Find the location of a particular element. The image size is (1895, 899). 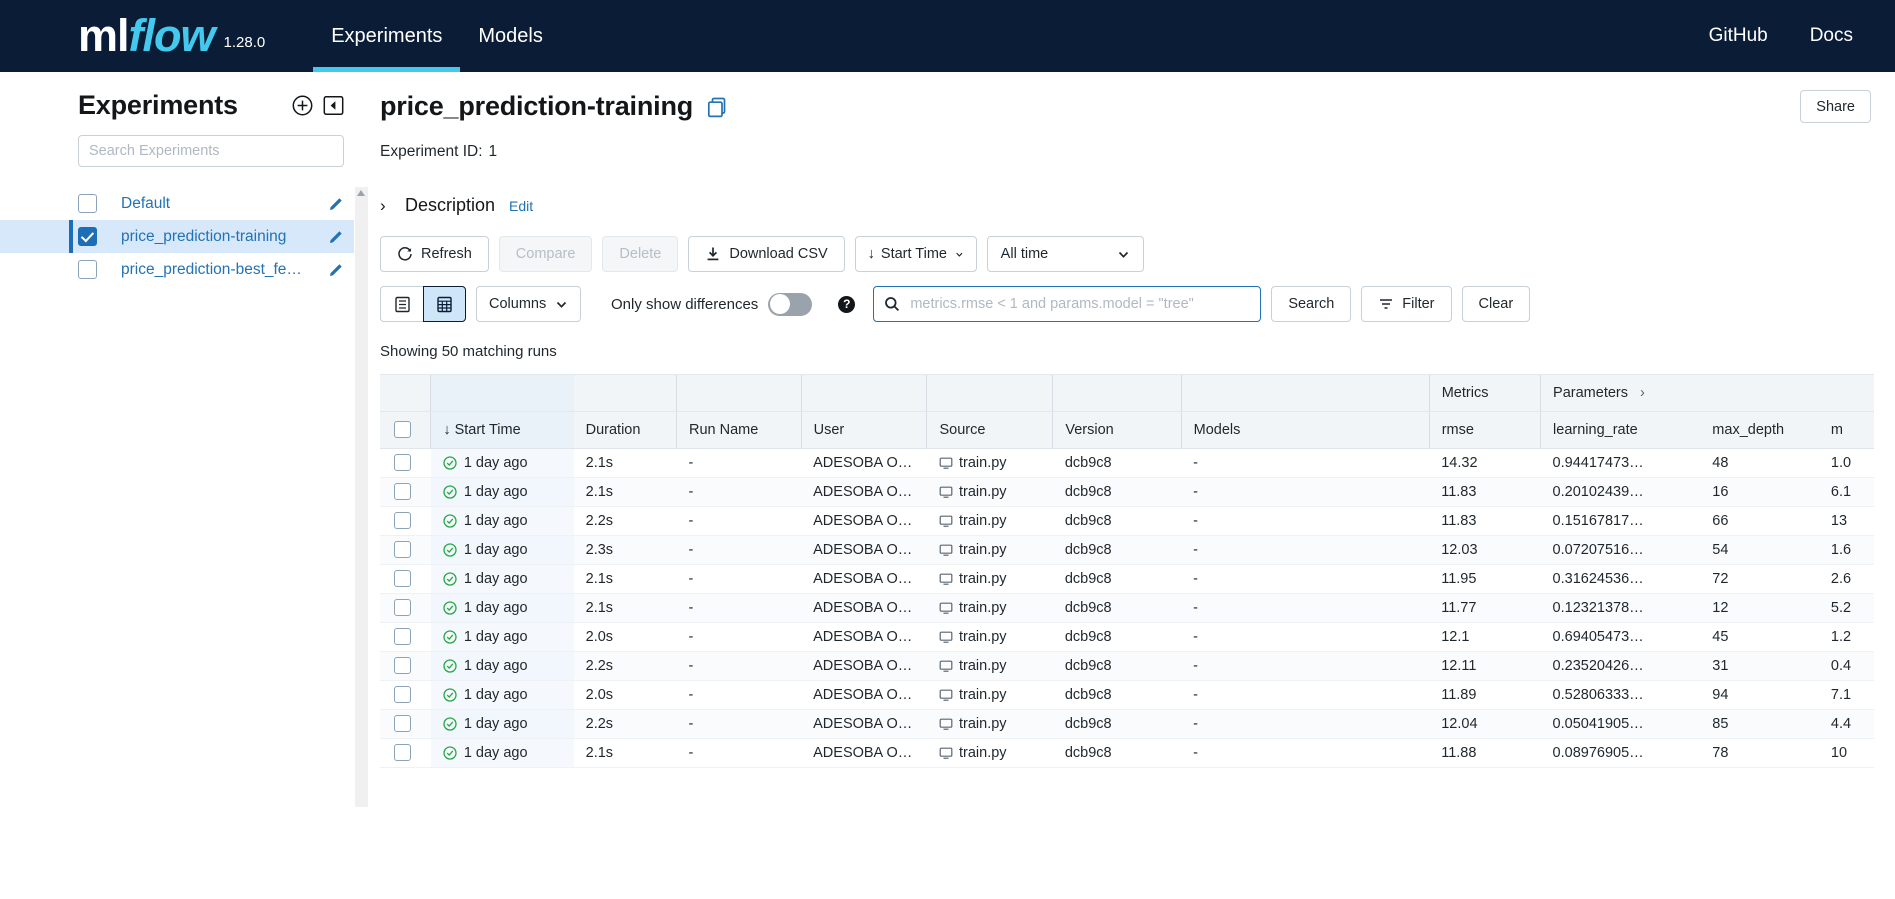

nav-link-github: GitHub is located at coordinates (1738, 36).